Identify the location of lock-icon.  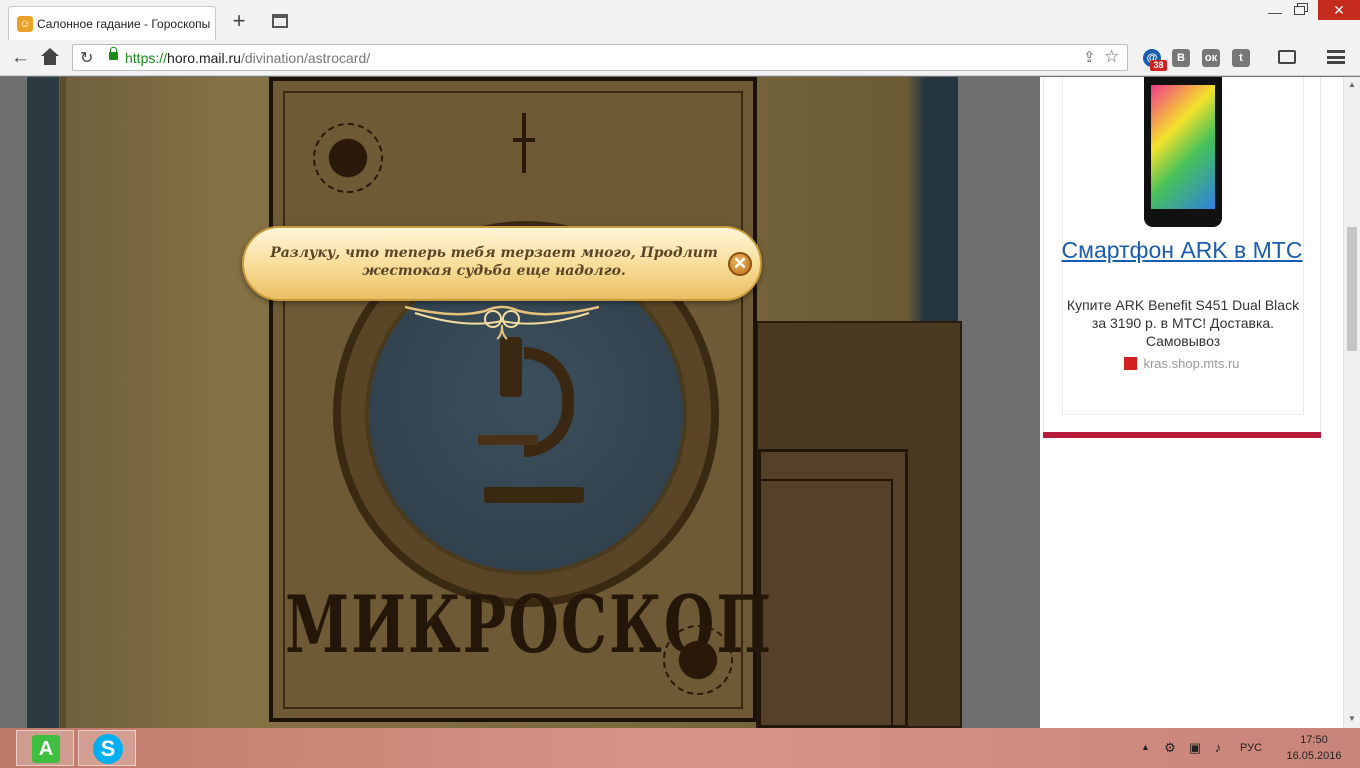
(113, 53).